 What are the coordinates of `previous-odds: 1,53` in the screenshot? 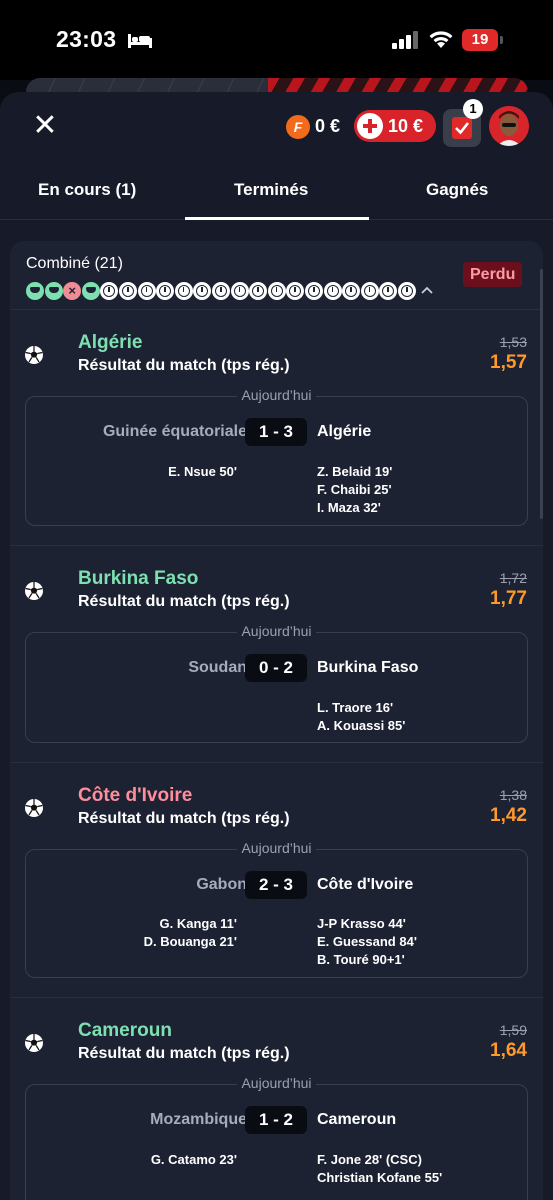 It's located at (513, 342).